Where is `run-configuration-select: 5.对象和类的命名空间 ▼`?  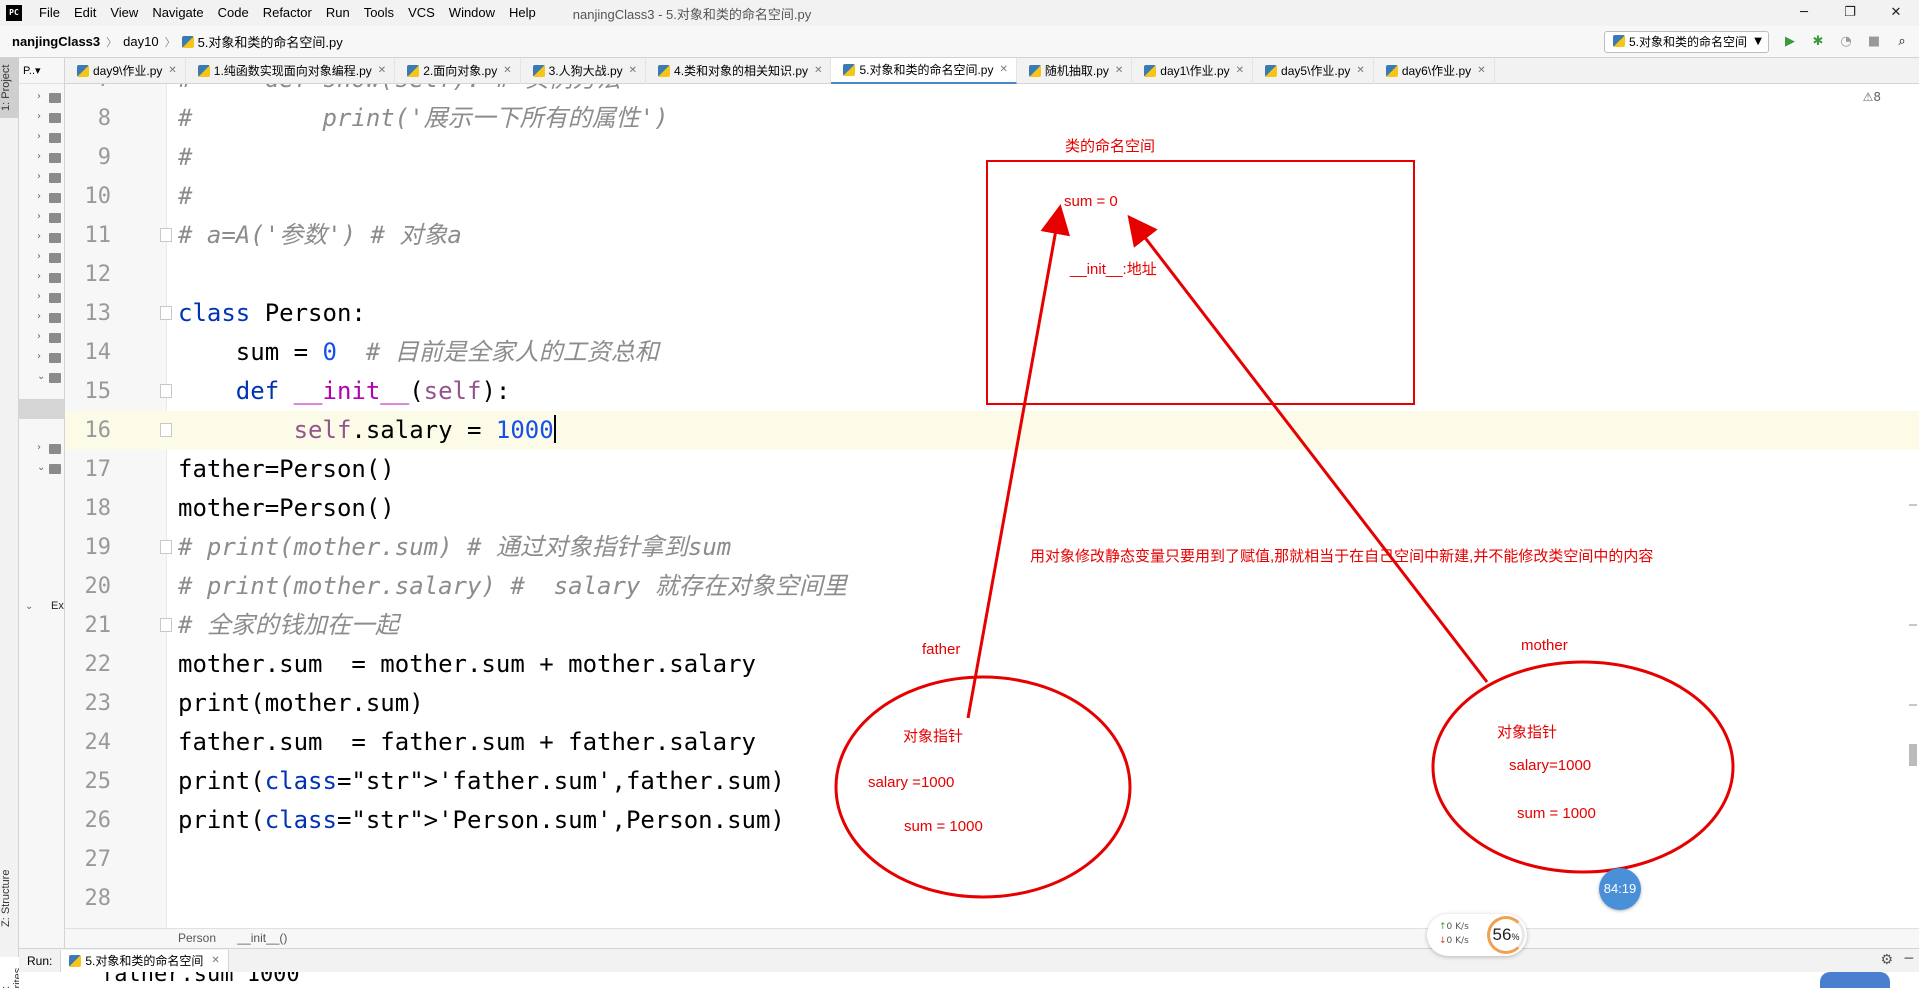 run-configuration-select: 5.对象和类的命名空间 ▼ is located at coordinates (1686, 42).